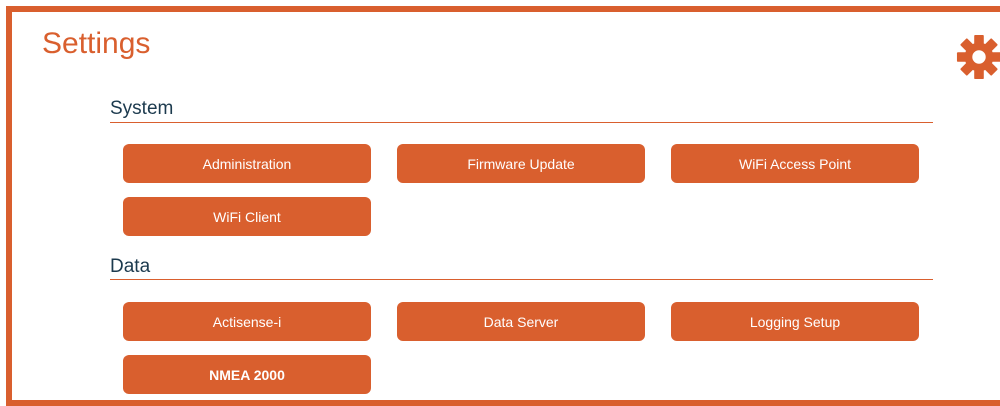 This screenshot has width=1000, height=406. What do you see at coordinates (521, 321) in the screenshot?
I see `data-server-button: Data Server` at bounding box center [521, 321].